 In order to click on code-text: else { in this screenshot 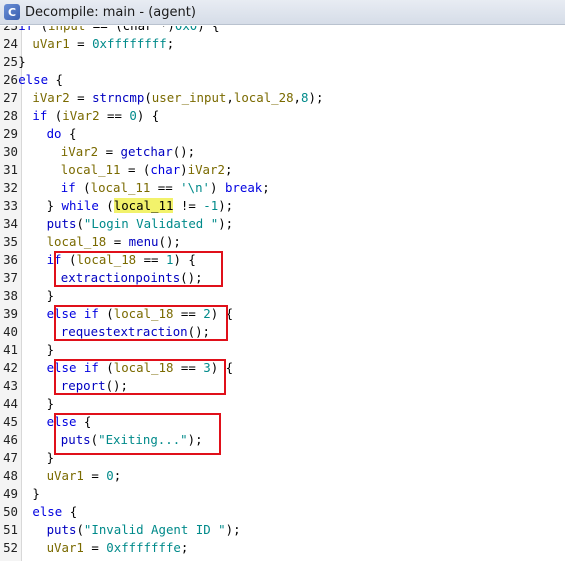, I will do `click(54, 512)`.